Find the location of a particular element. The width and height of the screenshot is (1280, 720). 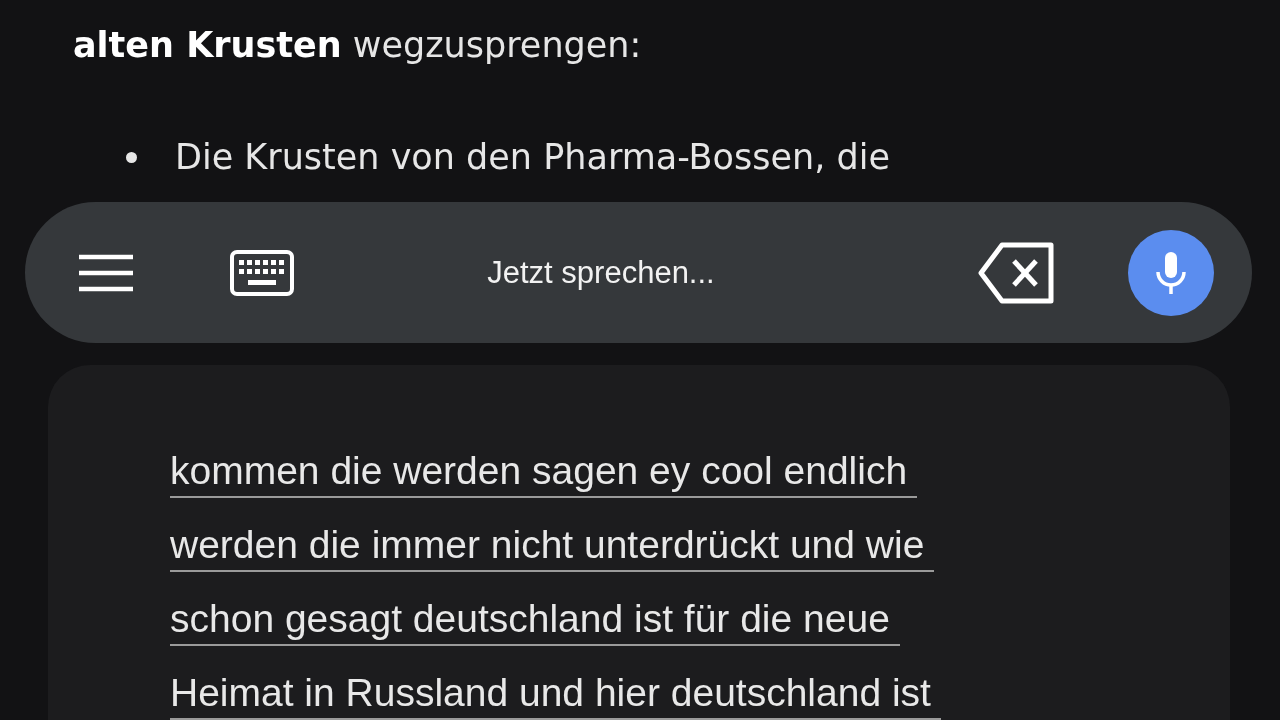

list-item-text: Die Krusten von den Pharma-Bossen, die is located at coordinates (532, 157).